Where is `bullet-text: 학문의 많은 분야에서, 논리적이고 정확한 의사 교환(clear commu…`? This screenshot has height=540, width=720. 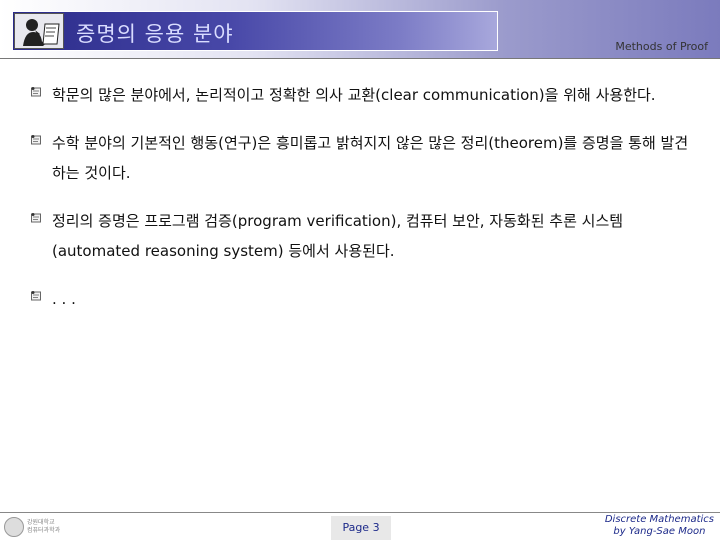
bullet-text: 학문의 많은 분야에서, 논리적이고 정확한 의사 교환(clear commu… is located at coordinates (354, 95).